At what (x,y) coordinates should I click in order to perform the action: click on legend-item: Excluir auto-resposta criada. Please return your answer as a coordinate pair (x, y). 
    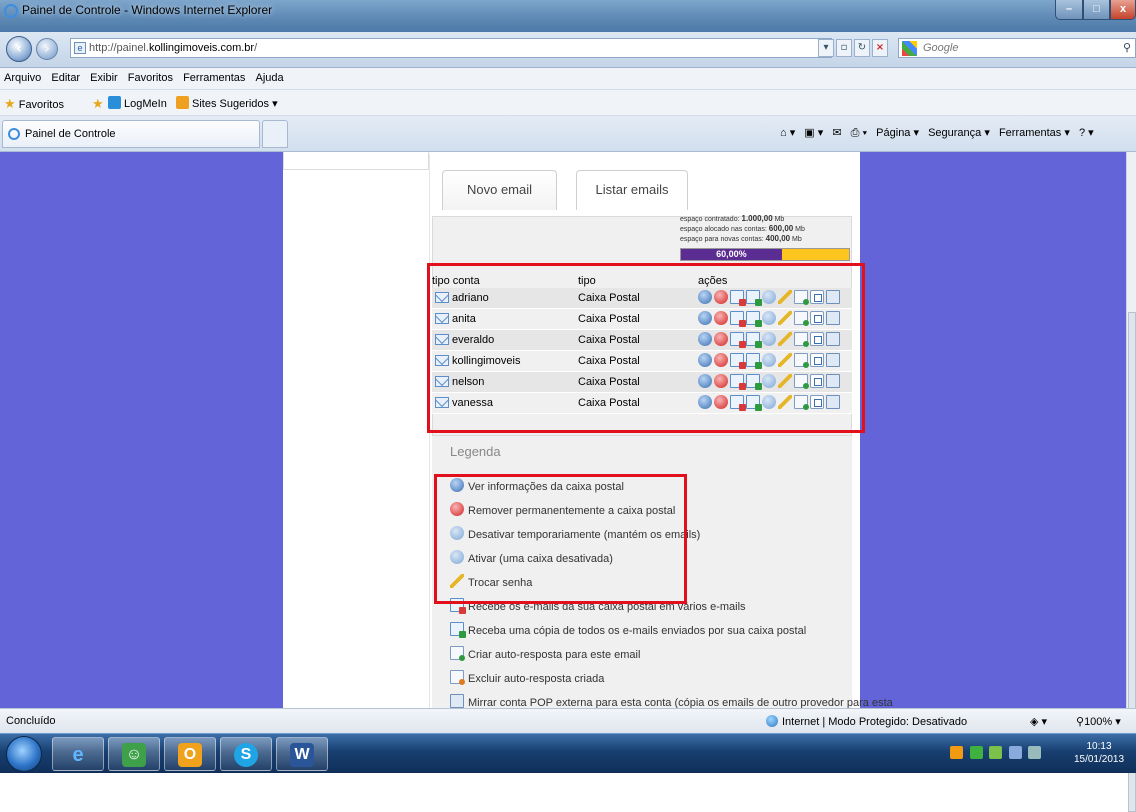
    Looking at the image, I should click on (527, 677).